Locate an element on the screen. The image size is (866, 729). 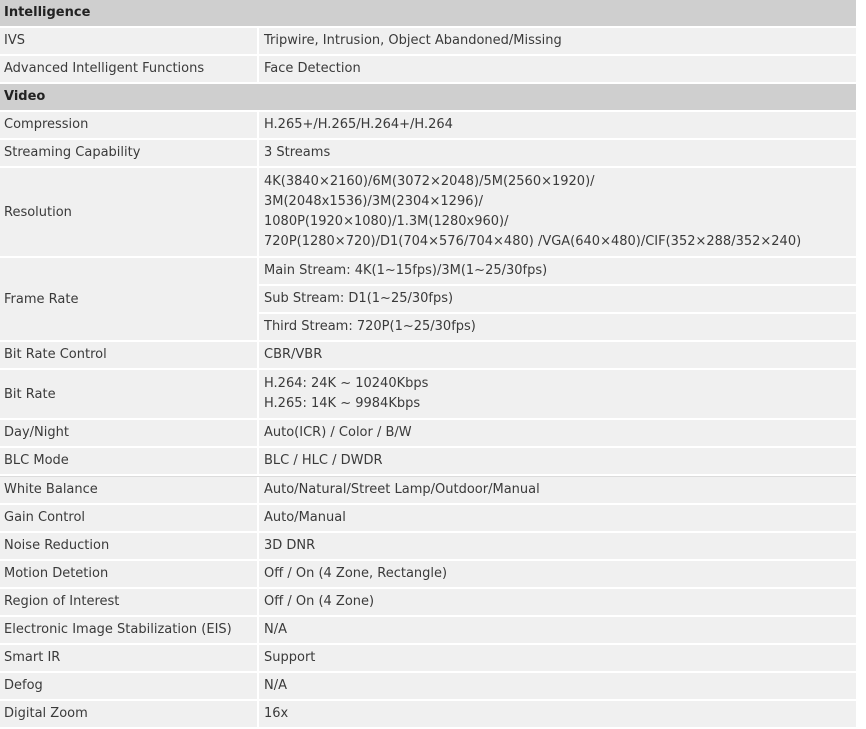
spec-label: Compression is located at coordinates (129, 125).